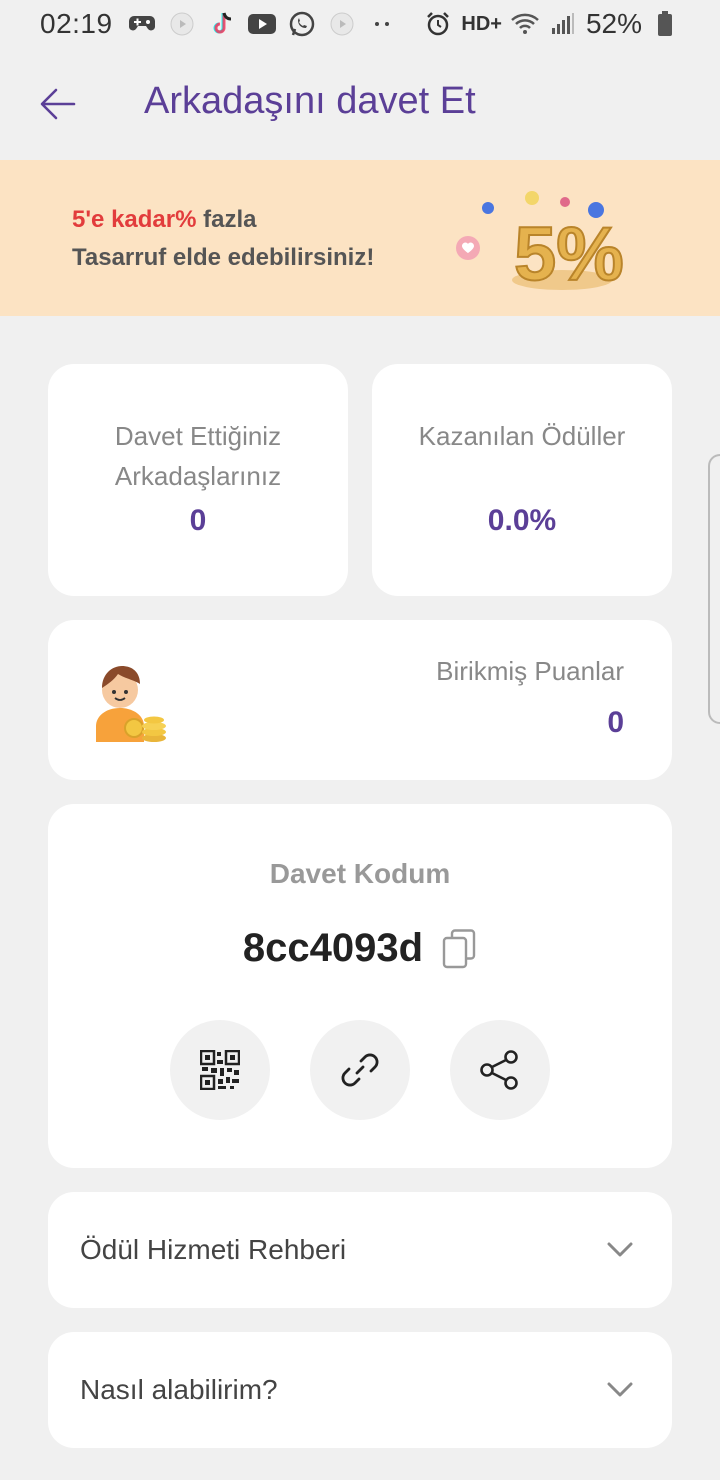  I want to click on battery-percent: 52%, so click(613, 23).